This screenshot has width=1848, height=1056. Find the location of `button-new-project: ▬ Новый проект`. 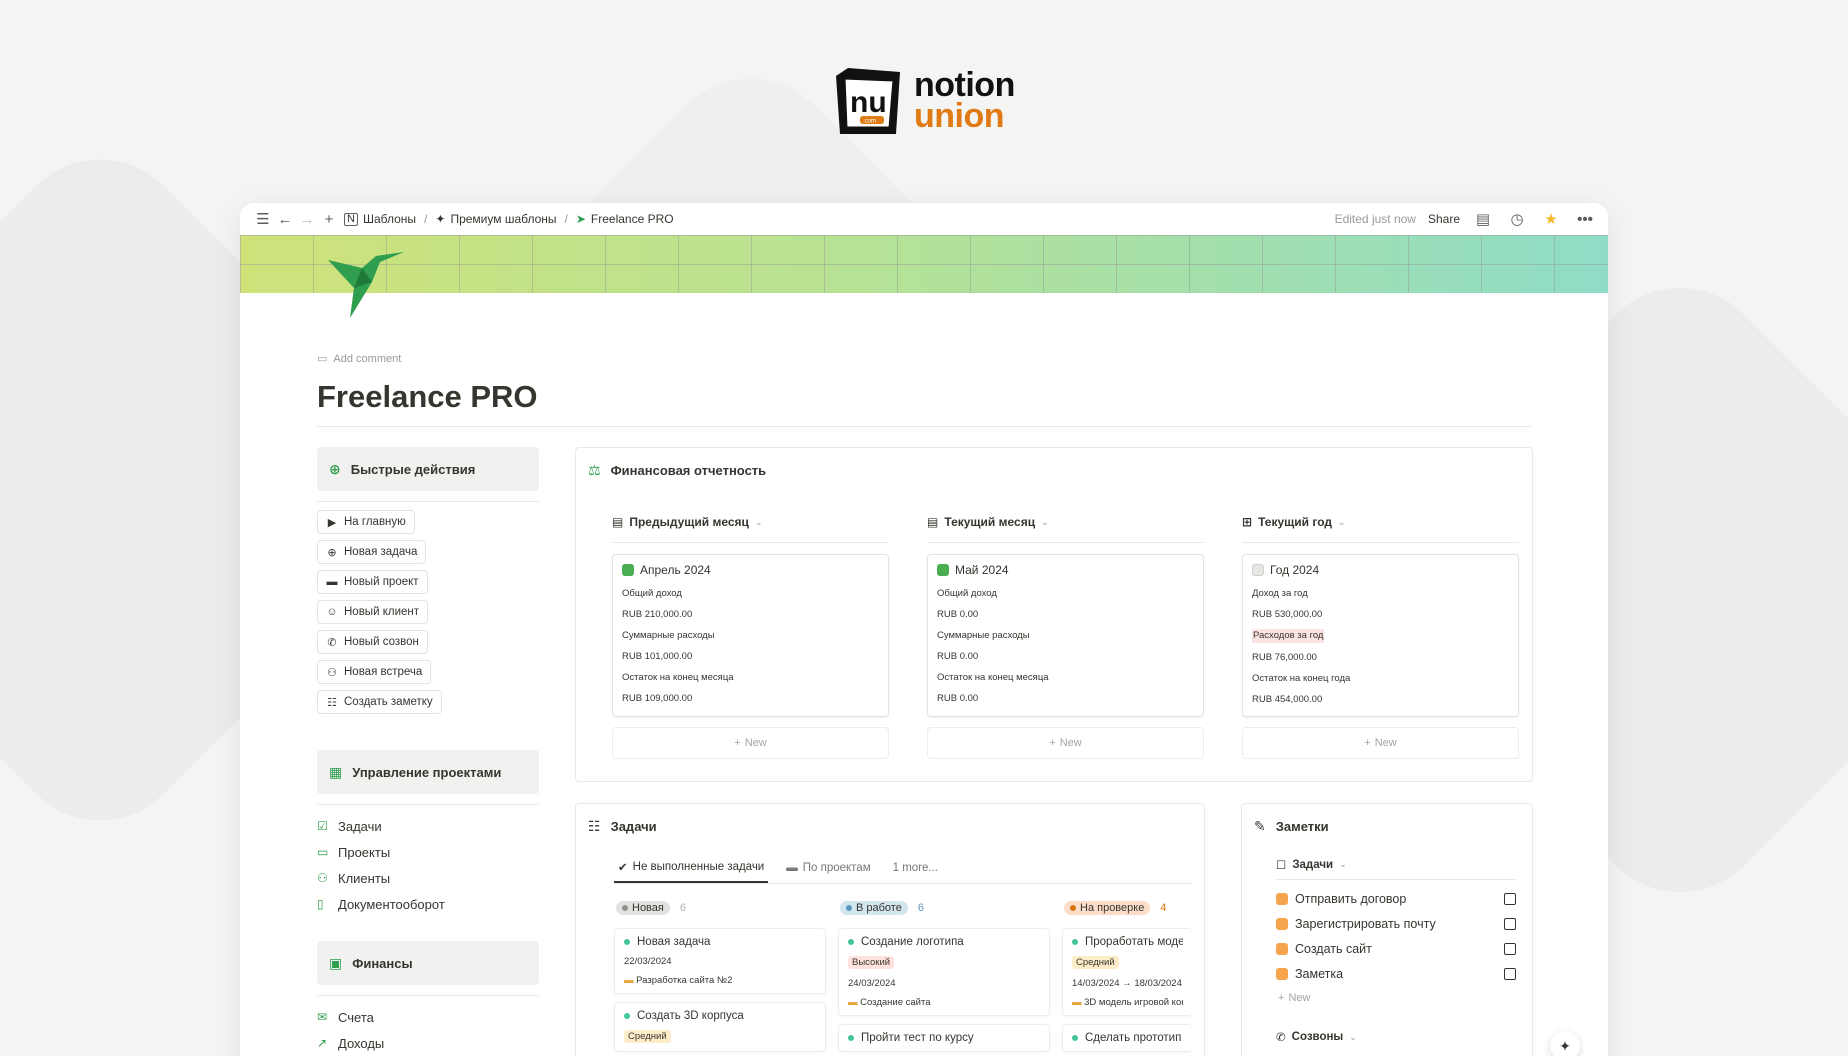

button-new-project: ▬ Новый проект is located at coordinates (372, 582).